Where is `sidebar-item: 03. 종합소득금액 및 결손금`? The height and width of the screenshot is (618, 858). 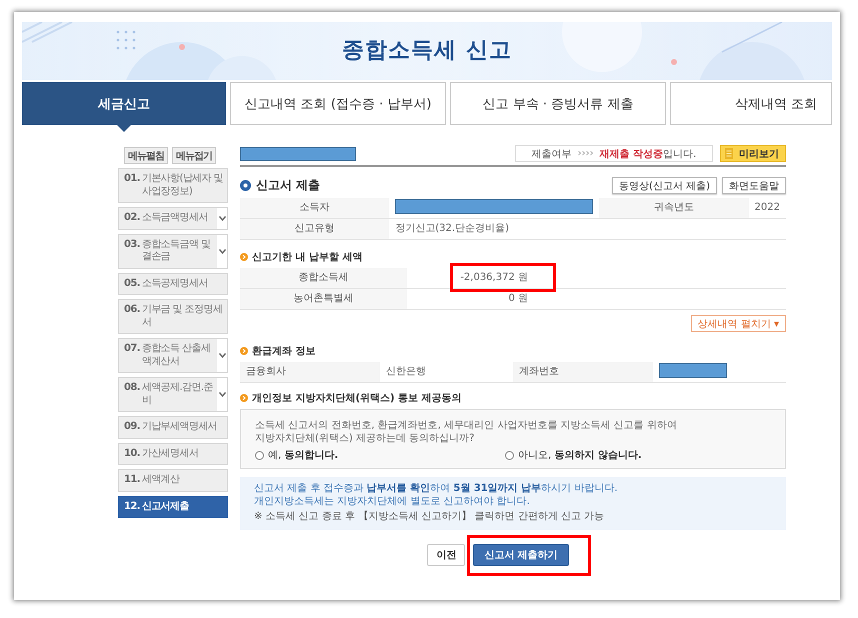
sidebar-item: 03. 종합소득금액 및 결손금 is located at coordinates (173, 251).